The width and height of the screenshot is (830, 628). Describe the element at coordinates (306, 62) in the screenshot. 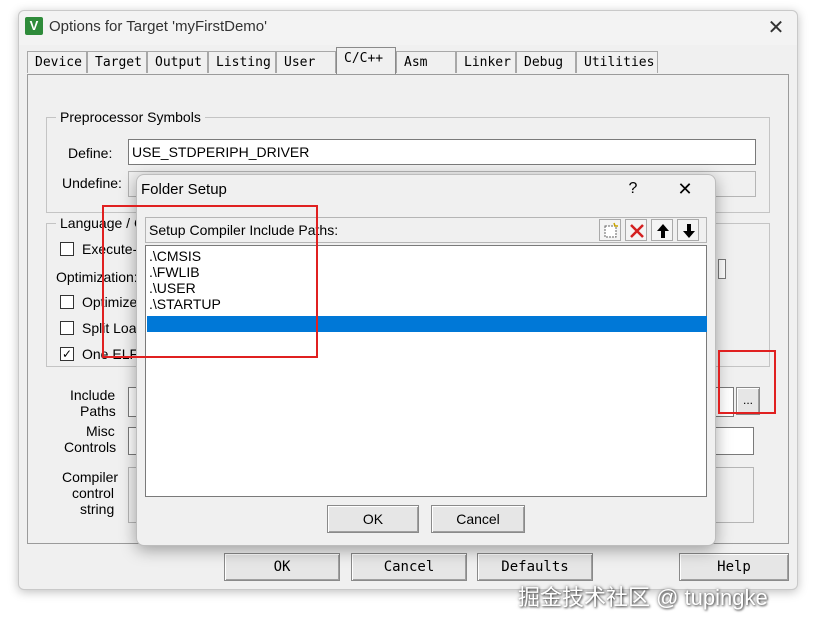

I see `tab-user: User` at that location.